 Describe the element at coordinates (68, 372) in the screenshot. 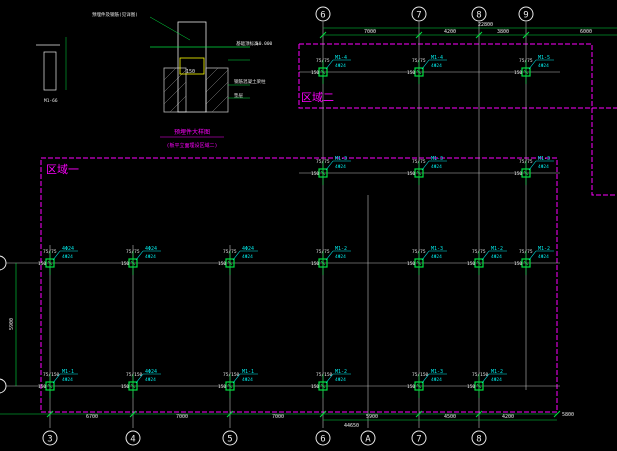

I see `embed-label: M1-1` at that location.